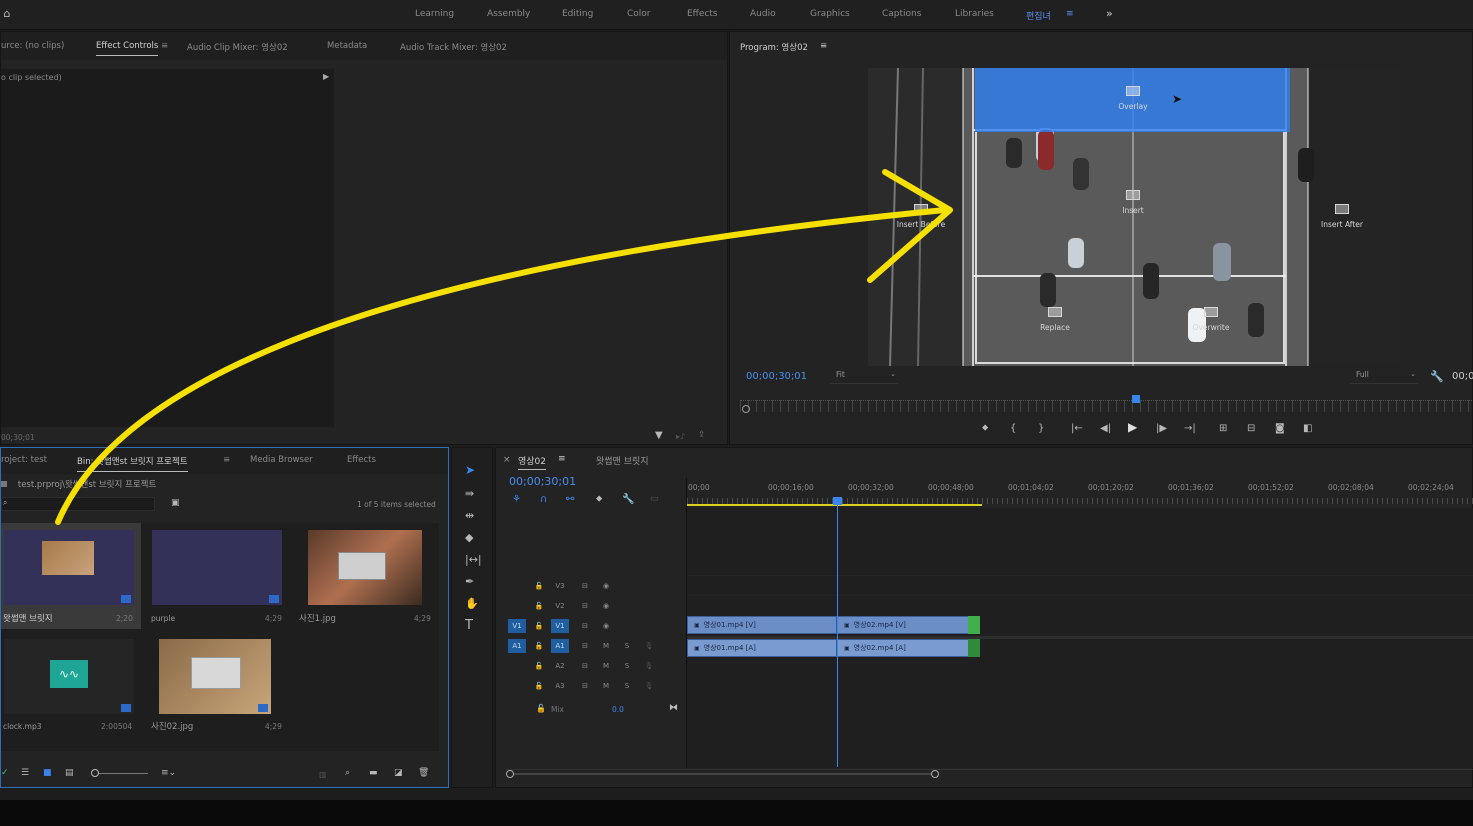 This screenshot has width=1473, height=826. What do you see at coordinates (95, 773) in the screenshot?
I see `zoom-slider-handle` at bounding box center [95, 773].